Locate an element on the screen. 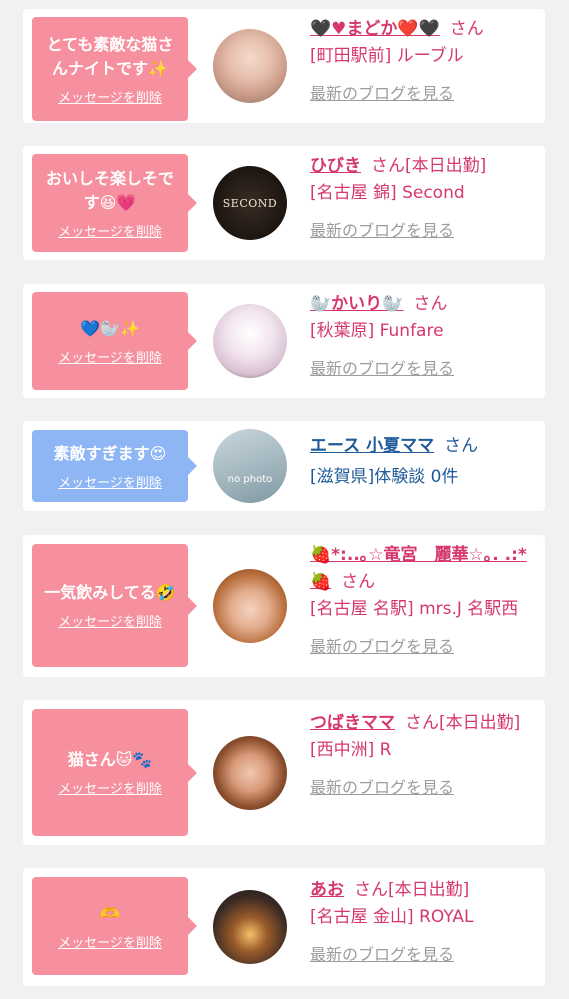 This screenshot has height=999, width=569. message-bubble: 猫さん🐱🐾 メッセージを削除 is located at coordinates (114, 772).